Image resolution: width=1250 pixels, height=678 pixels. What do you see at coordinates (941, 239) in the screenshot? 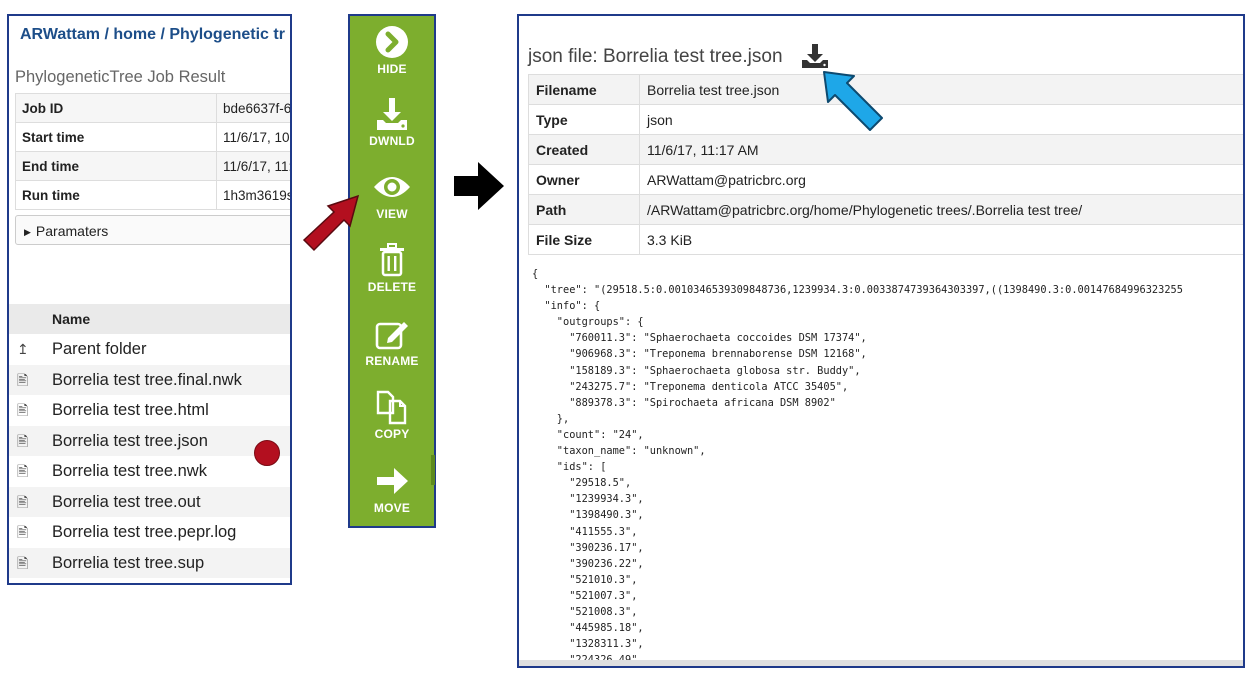
I see `file-size-value: 3.3 KiB` at bounding box center [941, 239].